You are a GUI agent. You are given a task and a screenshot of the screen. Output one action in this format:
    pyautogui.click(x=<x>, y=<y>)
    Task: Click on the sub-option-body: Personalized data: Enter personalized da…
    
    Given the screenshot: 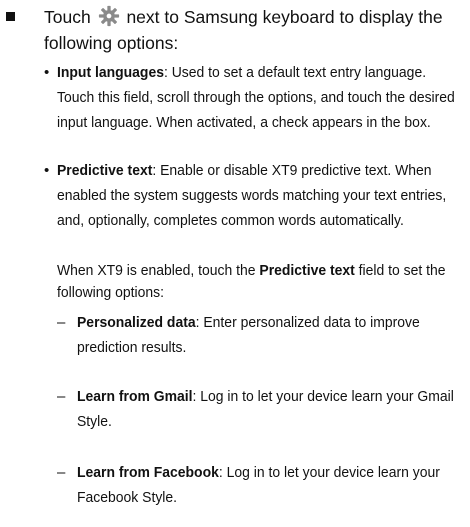 What is the action you would take?
    pyautogui.click(x=268, y=335)
    